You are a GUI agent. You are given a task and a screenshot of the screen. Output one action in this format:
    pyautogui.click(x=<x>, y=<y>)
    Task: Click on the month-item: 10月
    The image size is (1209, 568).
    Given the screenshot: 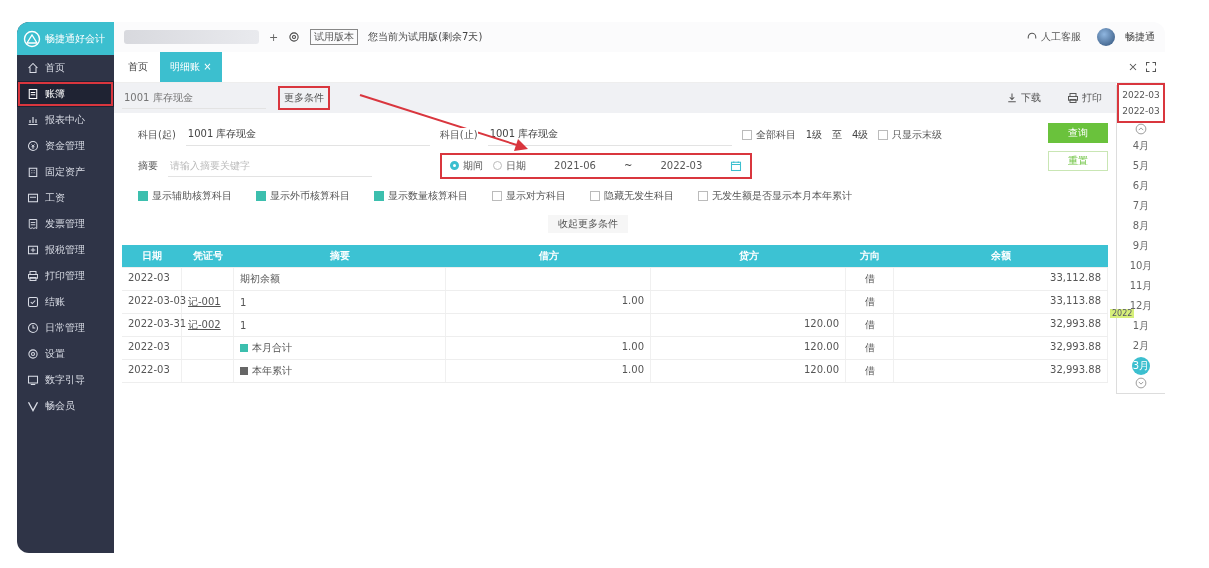 What is the action you would take?
    pyautogui.click(x=1141, y=266)
    